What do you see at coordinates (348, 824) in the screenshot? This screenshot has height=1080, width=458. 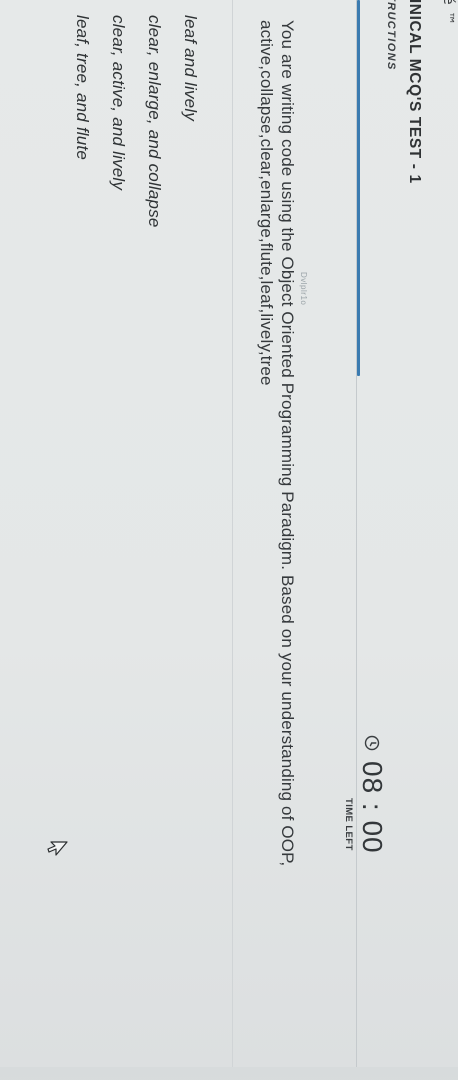 I see `timer-label: TIME LEFT` at bounding box center [348, 824].